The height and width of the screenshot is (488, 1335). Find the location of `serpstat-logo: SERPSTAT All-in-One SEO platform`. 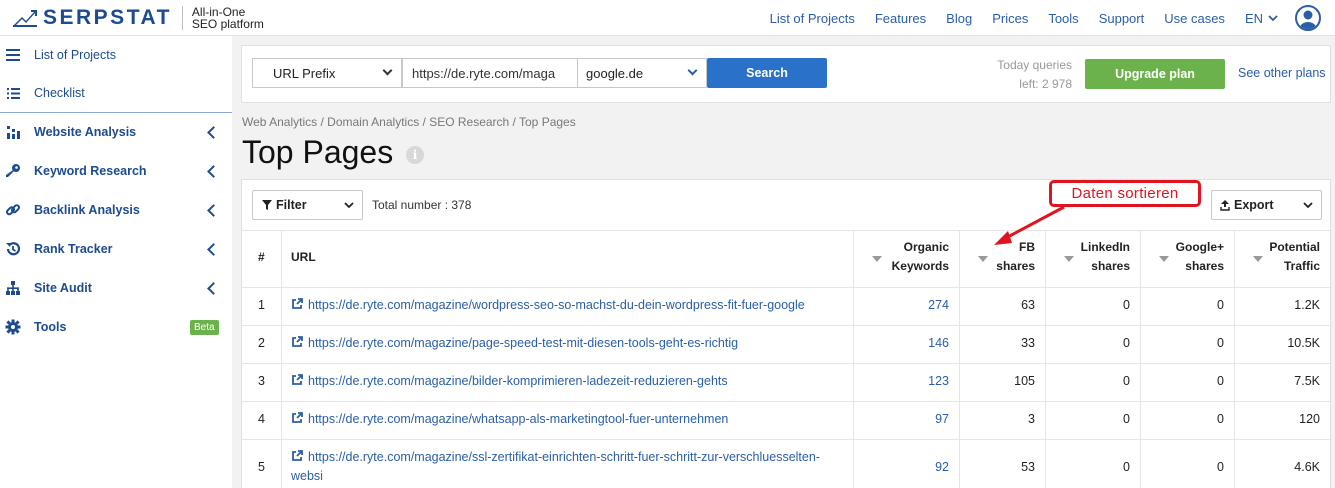

serpstat-logo: SERPSTAT All-in-One SEO platform is located at coordinates (138, 17).